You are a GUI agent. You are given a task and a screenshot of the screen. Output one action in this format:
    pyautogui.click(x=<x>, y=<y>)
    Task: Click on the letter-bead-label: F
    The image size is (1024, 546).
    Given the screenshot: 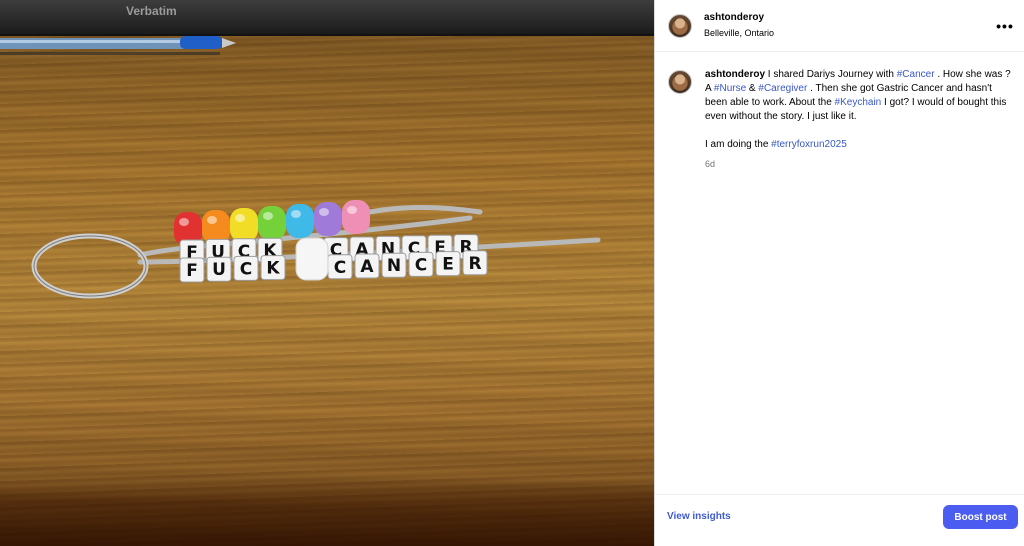 What is the action you would take?
    pyautogui.click(x=192, y=271)
    